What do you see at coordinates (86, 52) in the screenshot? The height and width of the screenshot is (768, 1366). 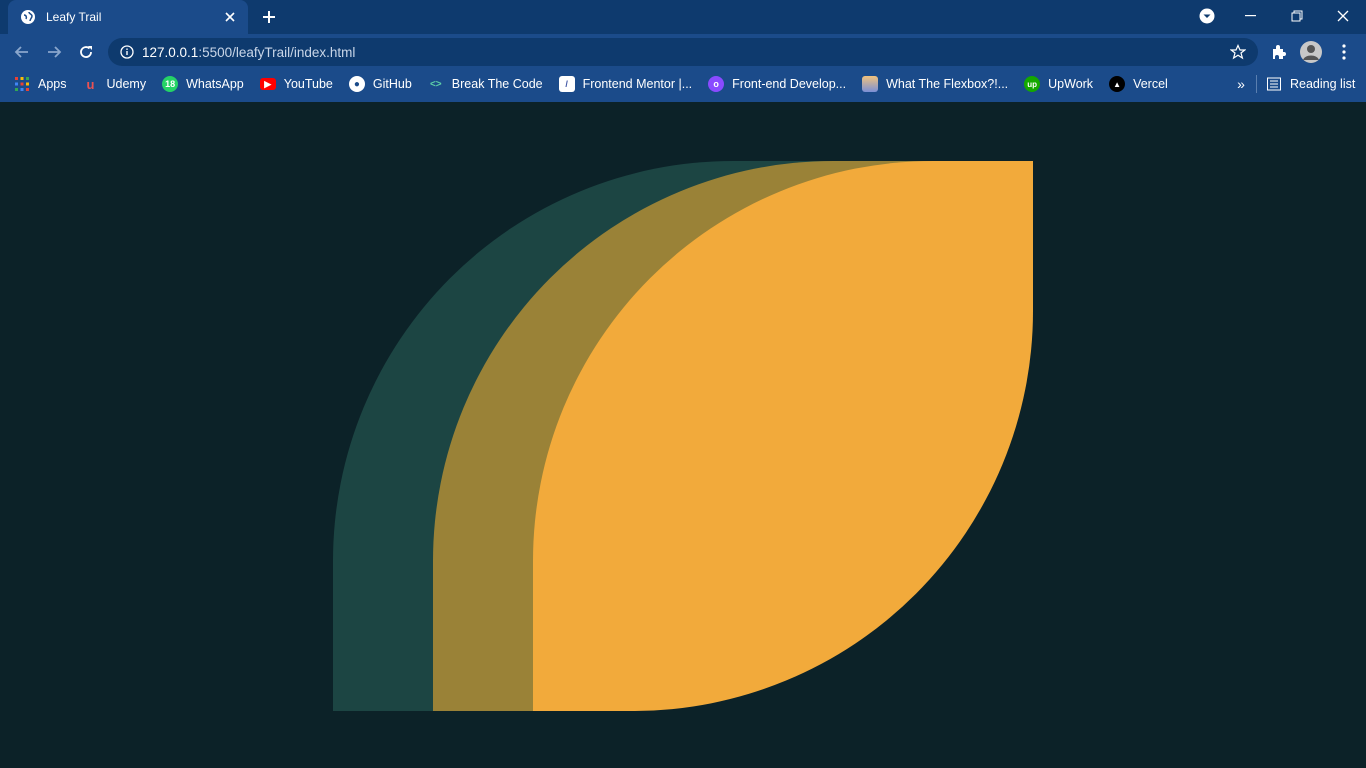 I see `reload-button` at bounding box center [86, 52].